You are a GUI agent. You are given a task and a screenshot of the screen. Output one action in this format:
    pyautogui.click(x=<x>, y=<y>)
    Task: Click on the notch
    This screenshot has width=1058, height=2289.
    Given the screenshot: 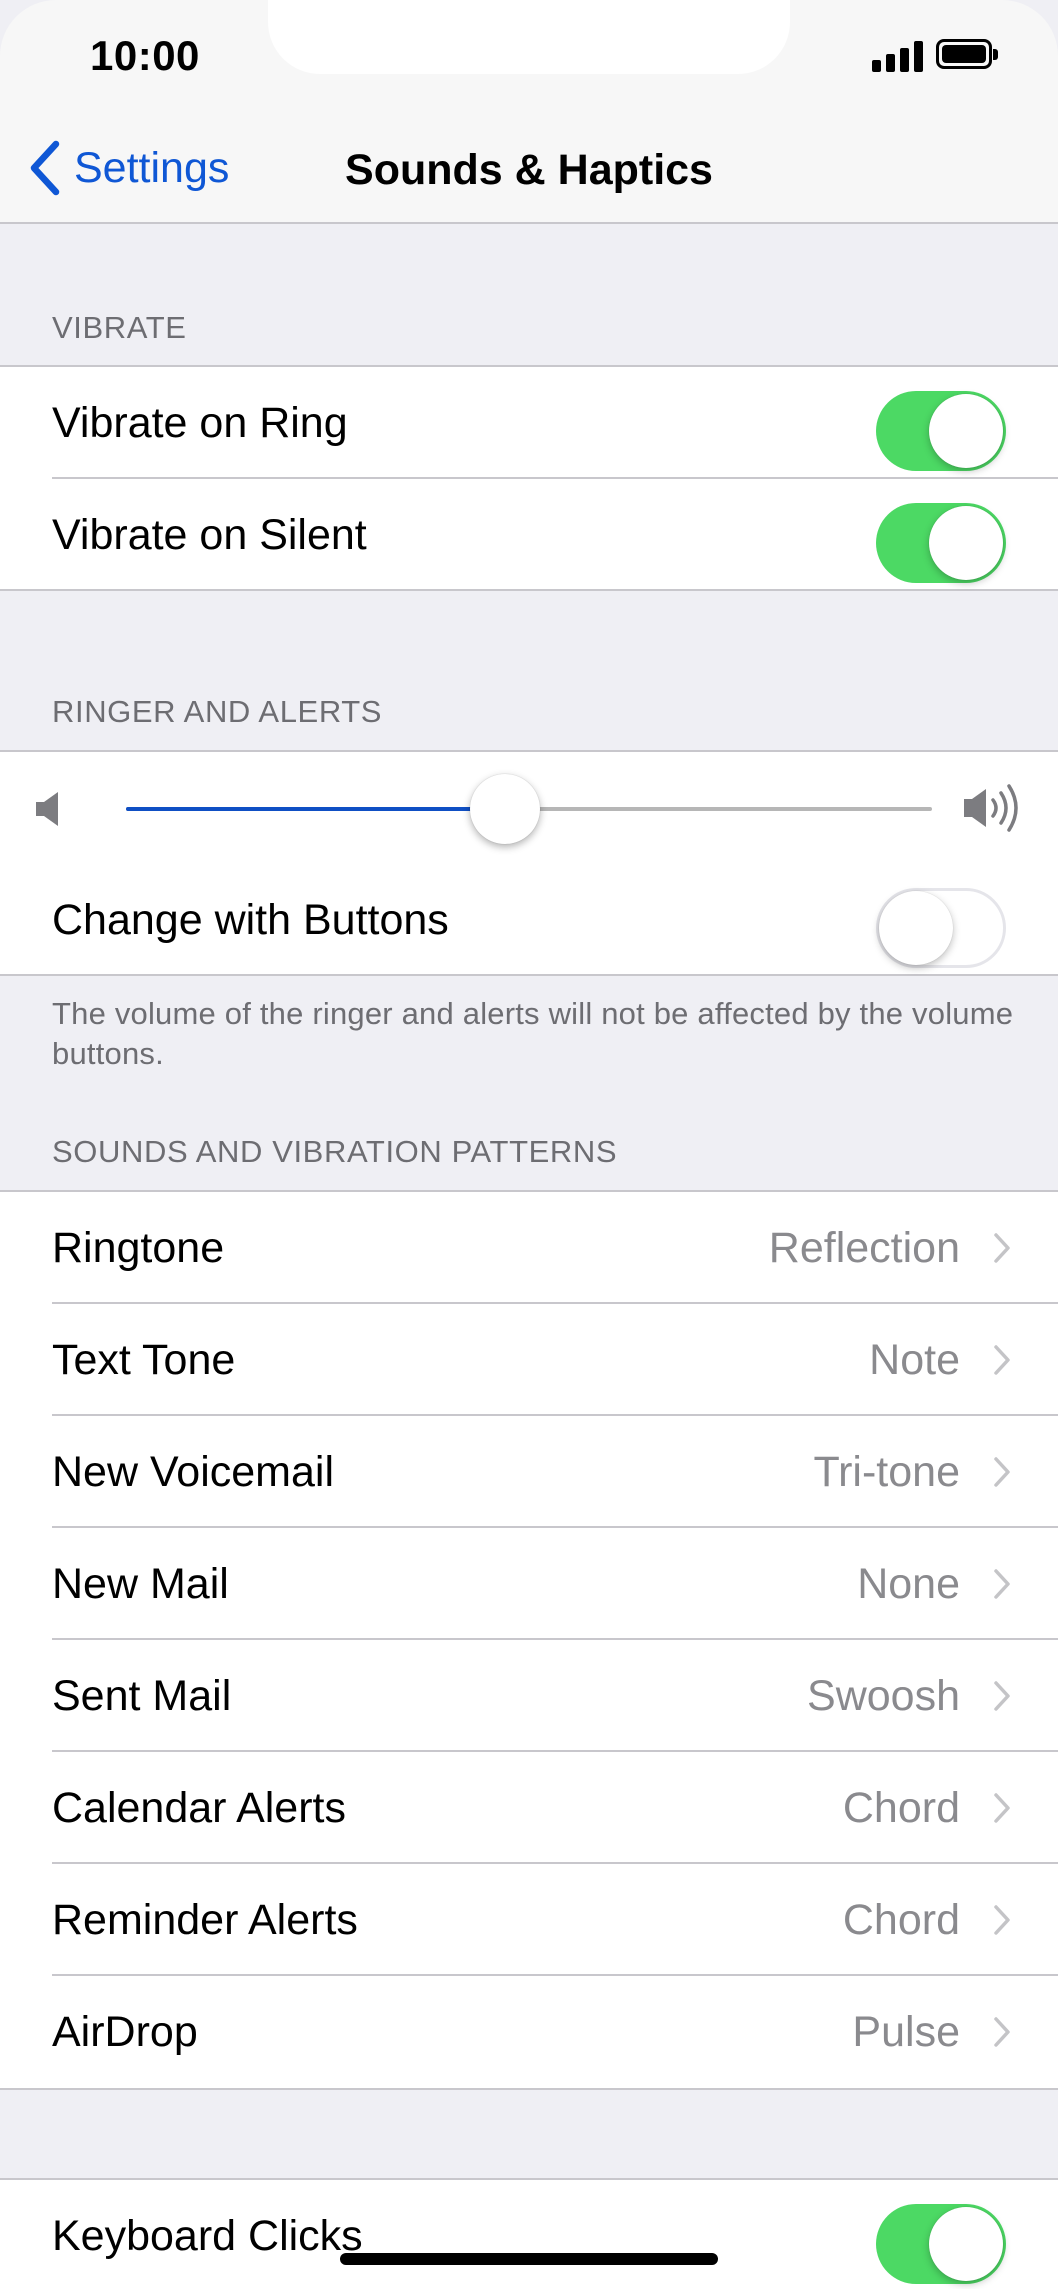 What is the action you would take?
    pyautogui.click(x=529, y=37)
    